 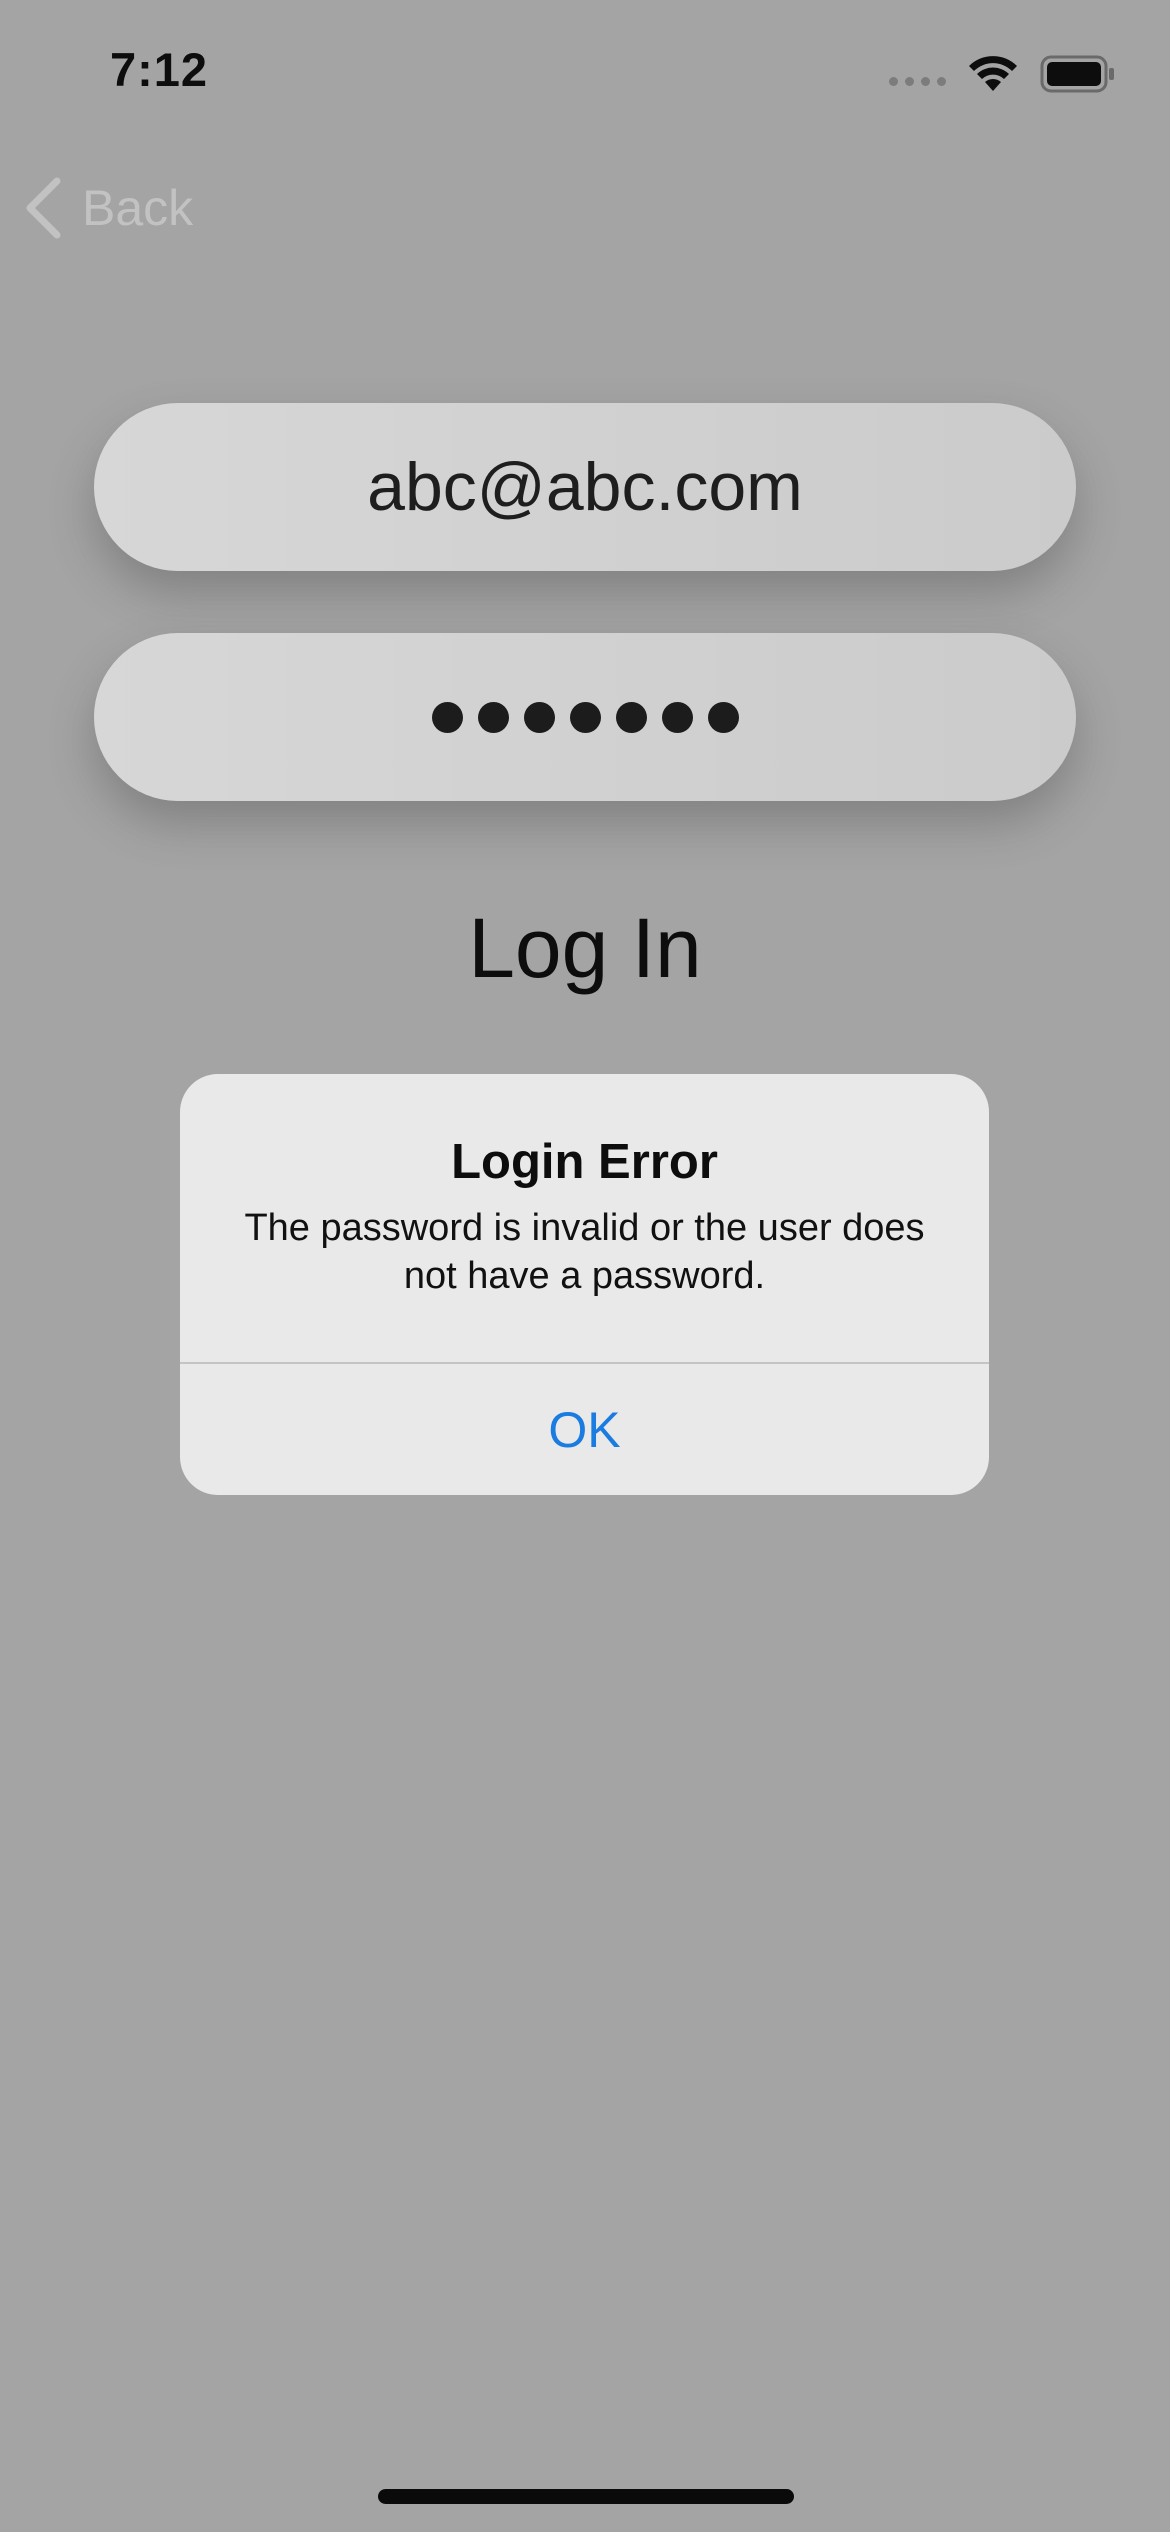 What do you see at coordinates (586, 2496) in the screenshot?
I see `home-indicator` at bounding box center [586, 2496].